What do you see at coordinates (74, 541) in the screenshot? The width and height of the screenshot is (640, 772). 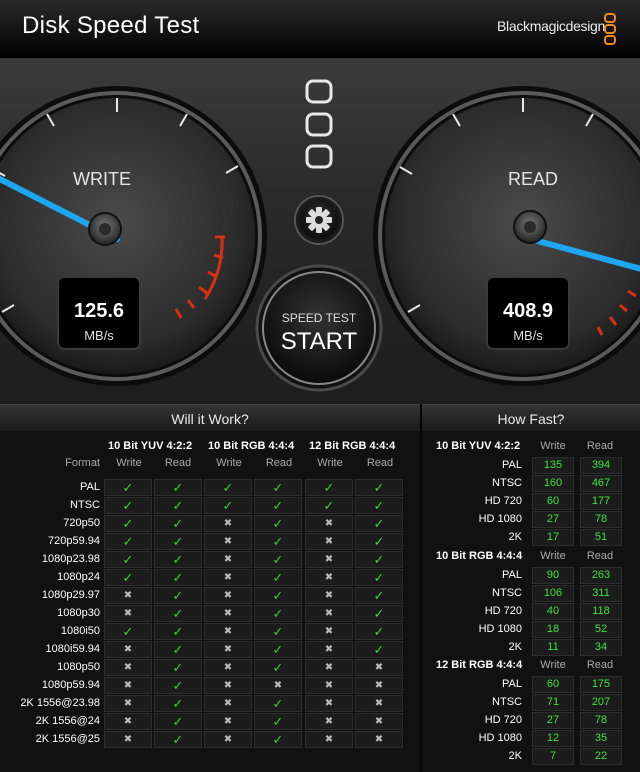 I see `format-label: 720p59.94` at bounding box center [74, 541].